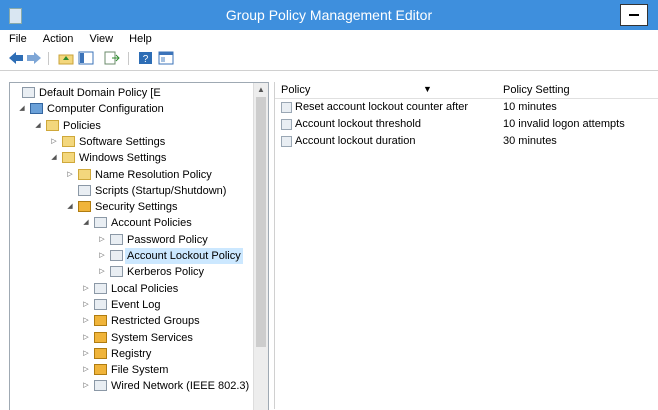  I want to click on column-header-policy-setting: Policy Setting, so click(536, 90).